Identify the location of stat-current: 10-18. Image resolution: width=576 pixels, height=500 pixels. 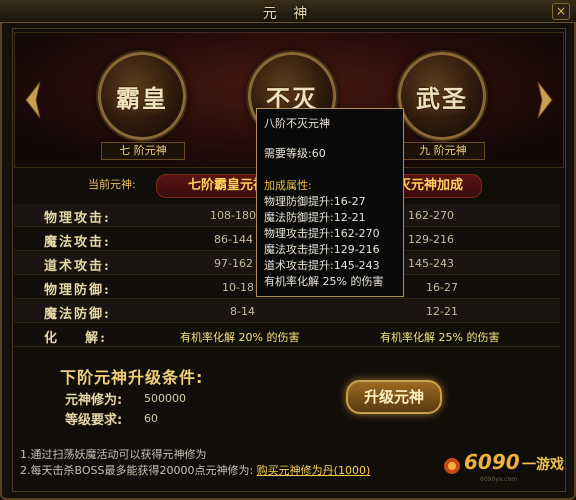
(238, 287).